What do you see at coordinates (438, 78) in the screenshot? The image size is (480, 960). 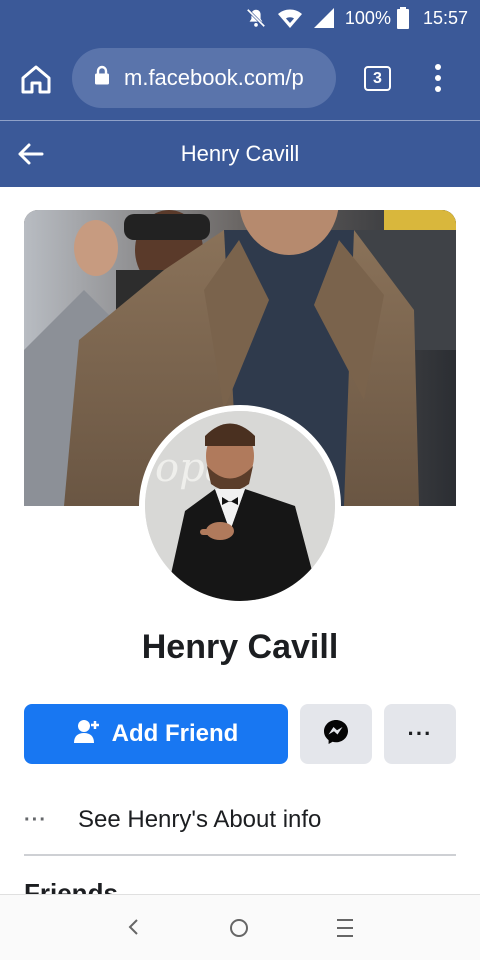 I see `overflow-menu-icon` at bounding box center [438, 78].